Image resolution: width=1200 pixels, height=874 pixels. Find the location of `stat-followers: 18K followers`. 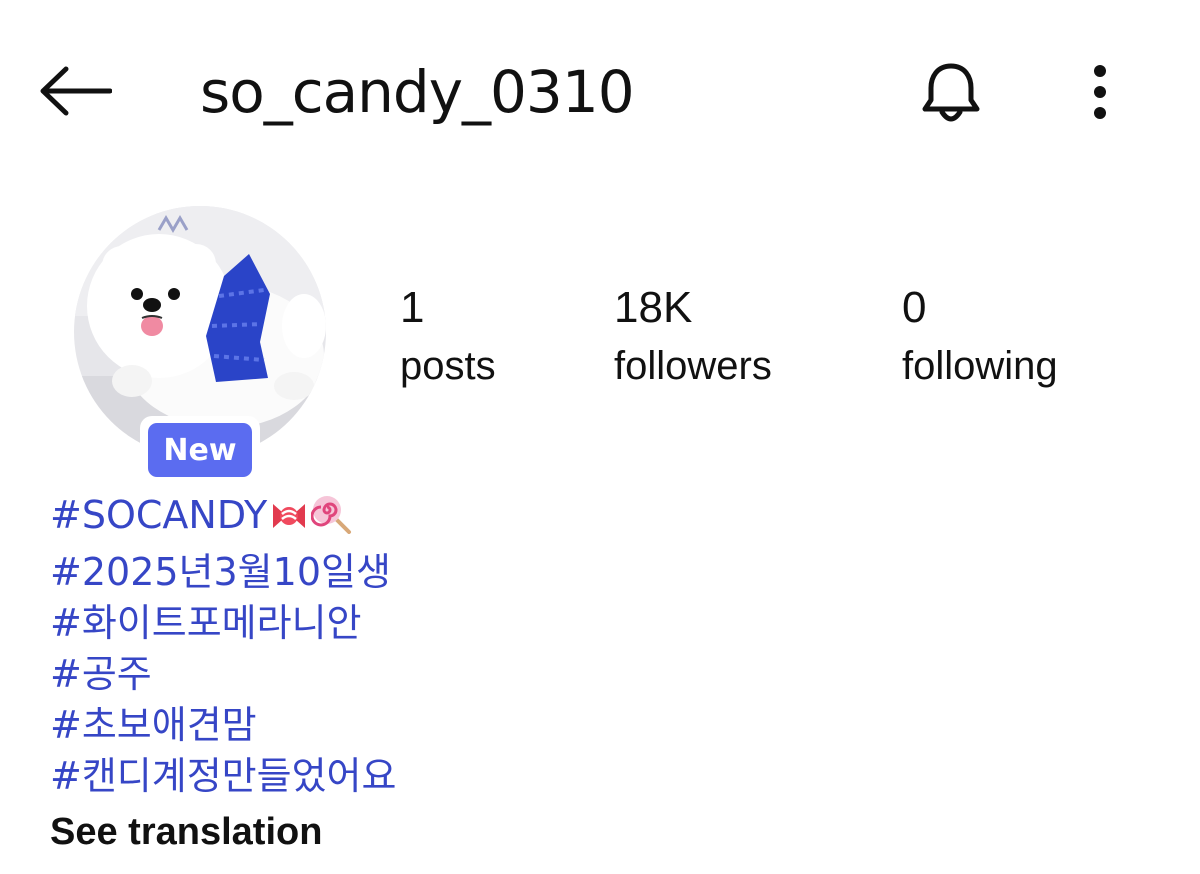

stat-followers: 18K followers is located at coordinates (693, 338).